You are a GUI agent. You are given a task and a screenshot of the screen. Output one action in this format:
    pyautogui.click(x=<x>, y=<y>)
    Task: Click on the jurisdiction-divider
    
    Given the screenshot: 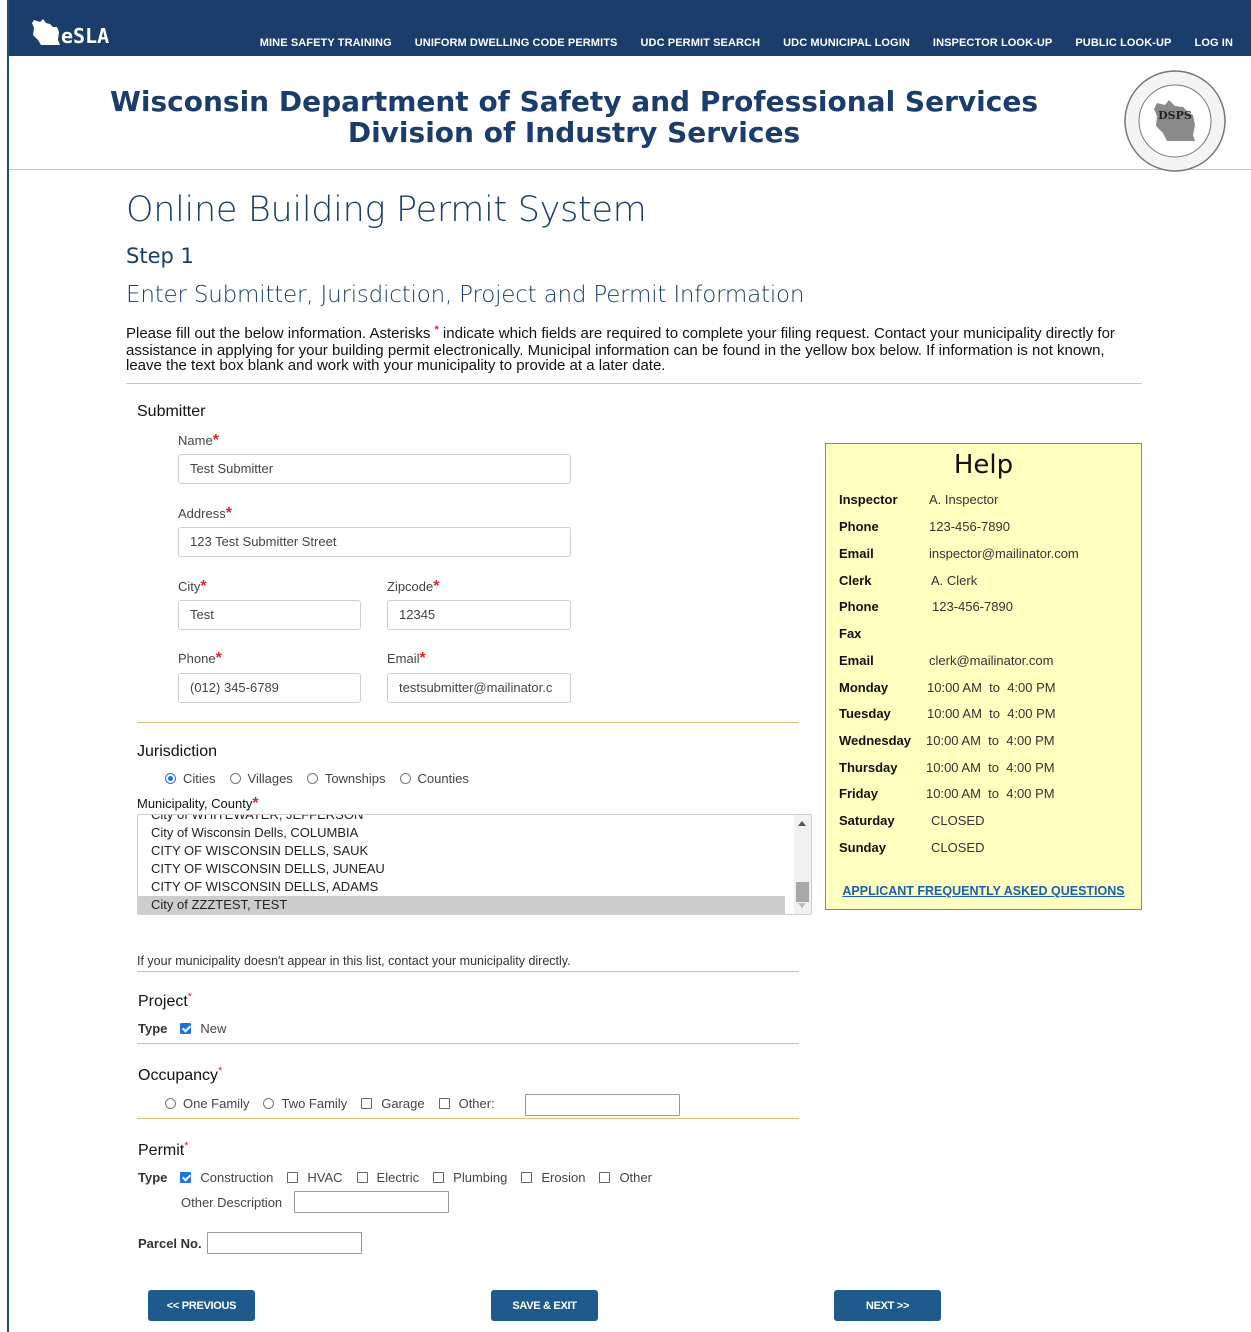 What is the action you would take?
    pyautogui.click(x=468, y=971)
    